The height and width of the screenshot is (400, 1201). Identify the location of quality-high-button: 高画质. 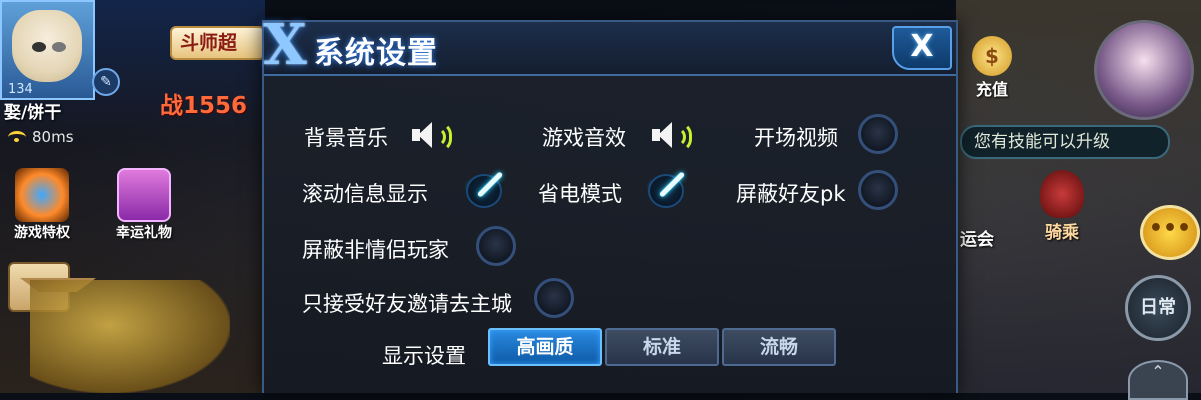
(545, 347).